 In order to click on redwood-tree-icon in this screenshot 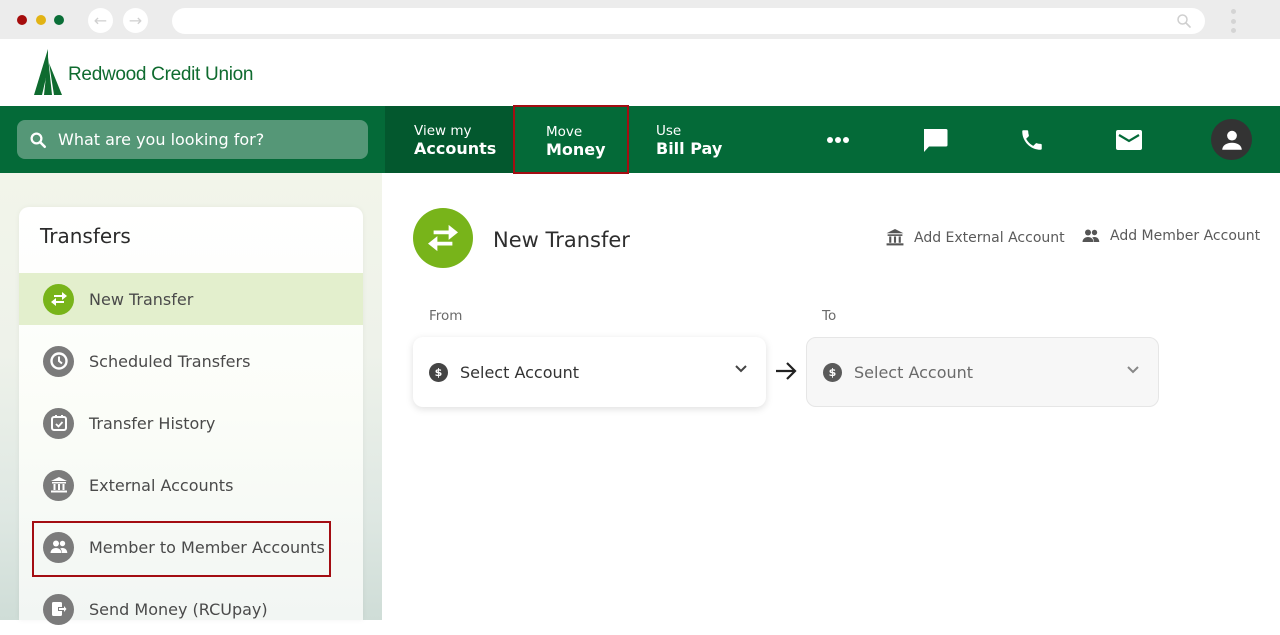, I will do `click(48, 72)`.